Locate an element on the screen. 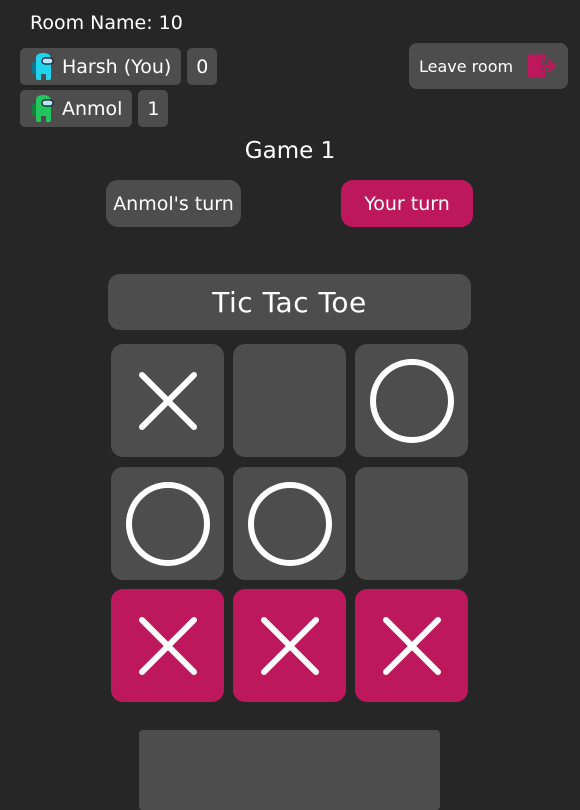 This screenshot has width=580, height=810. player-name: Harsh (You) is located at coordinates (117, 66).